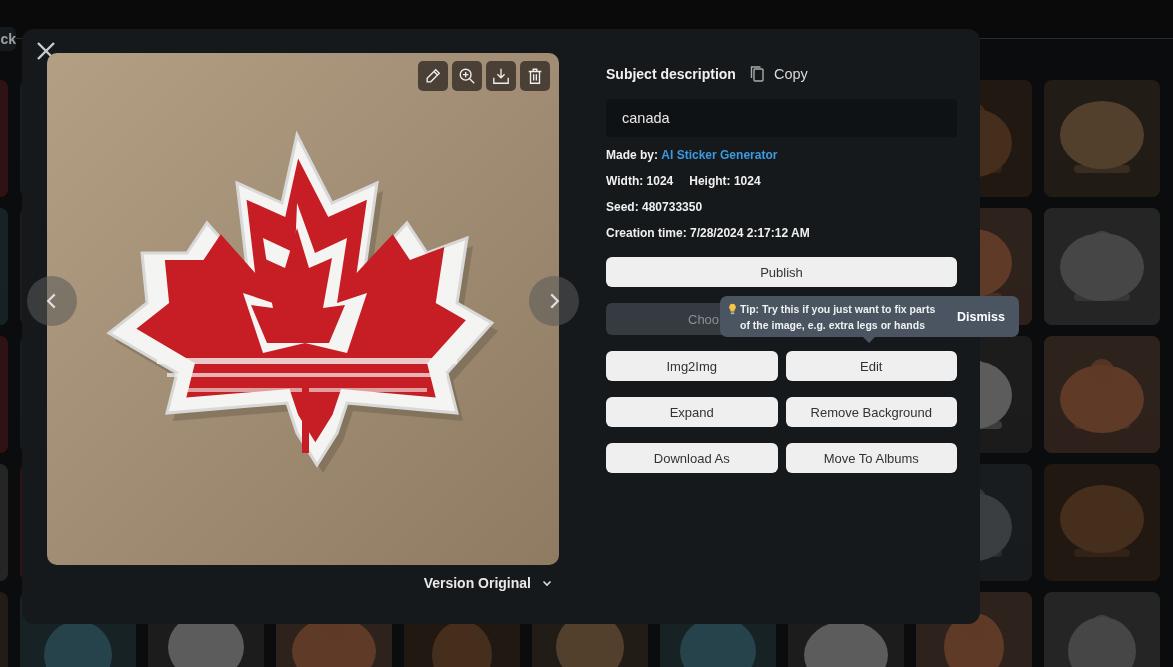  I want to click on tooltip-text: Tip: Try this if you just want to fix parts of the image, e.g. extra legs or hands, so click(838, 317).